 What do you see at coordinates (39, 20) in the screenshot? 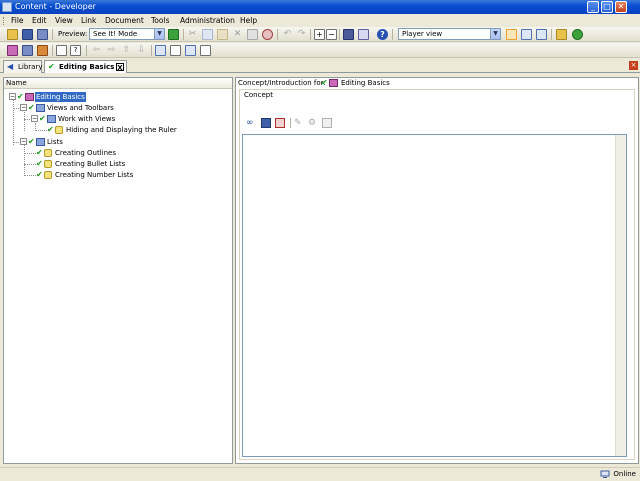
I see `menu-edit: Edit` at bounding box center [39, 20].